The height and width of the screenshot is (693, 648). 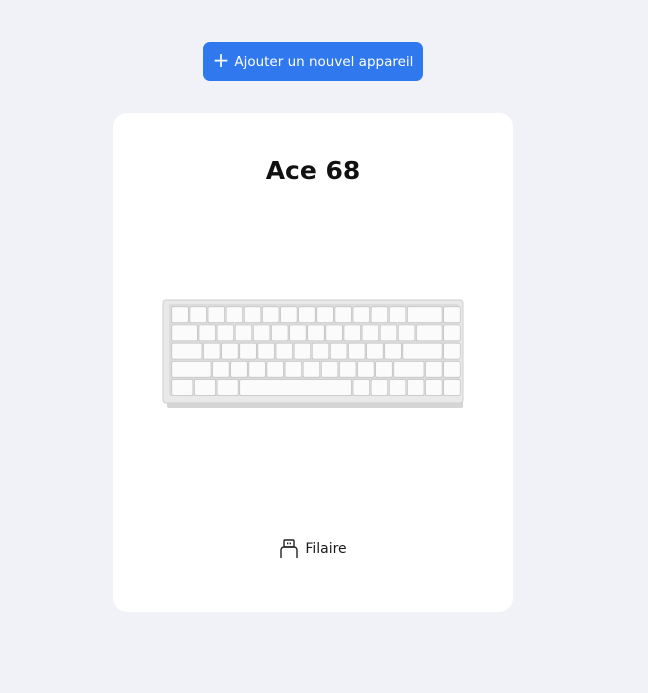 I want to click on connection-label: Filaire, so click(x=326, y=549).